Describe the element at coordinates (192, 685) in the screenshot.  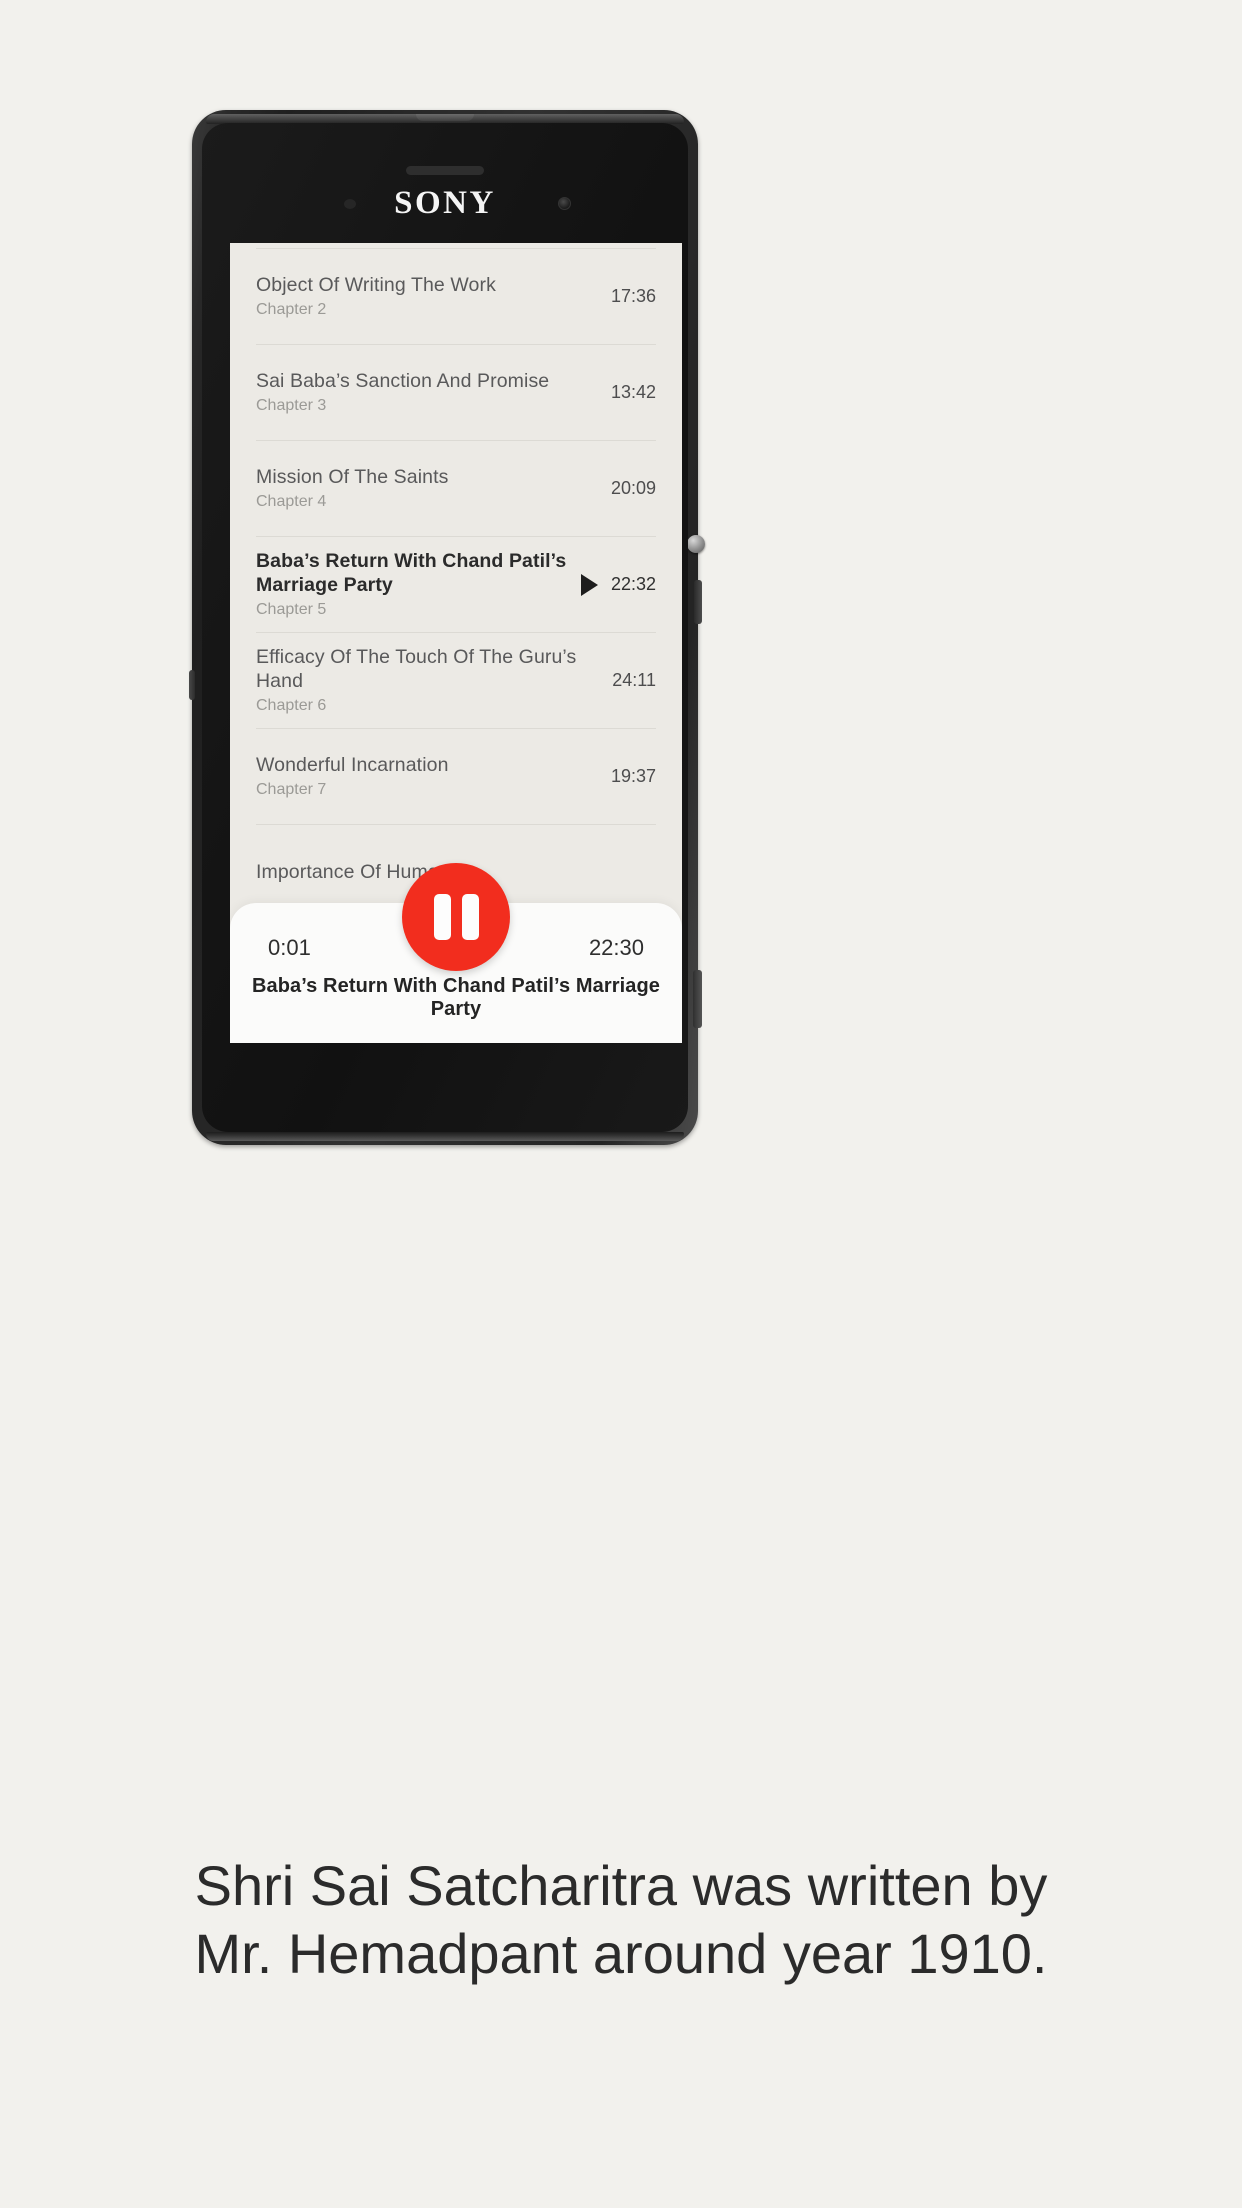
I see `phone-left-nub` at that location.